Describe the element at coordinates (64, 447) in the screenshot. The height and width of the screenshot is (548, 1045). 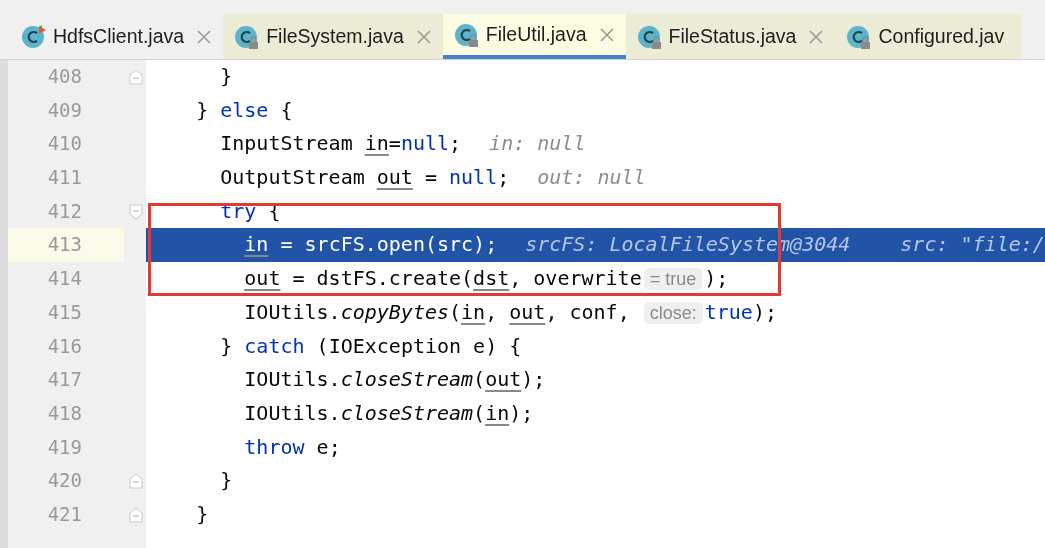
I see `line-number: 419` at that location.